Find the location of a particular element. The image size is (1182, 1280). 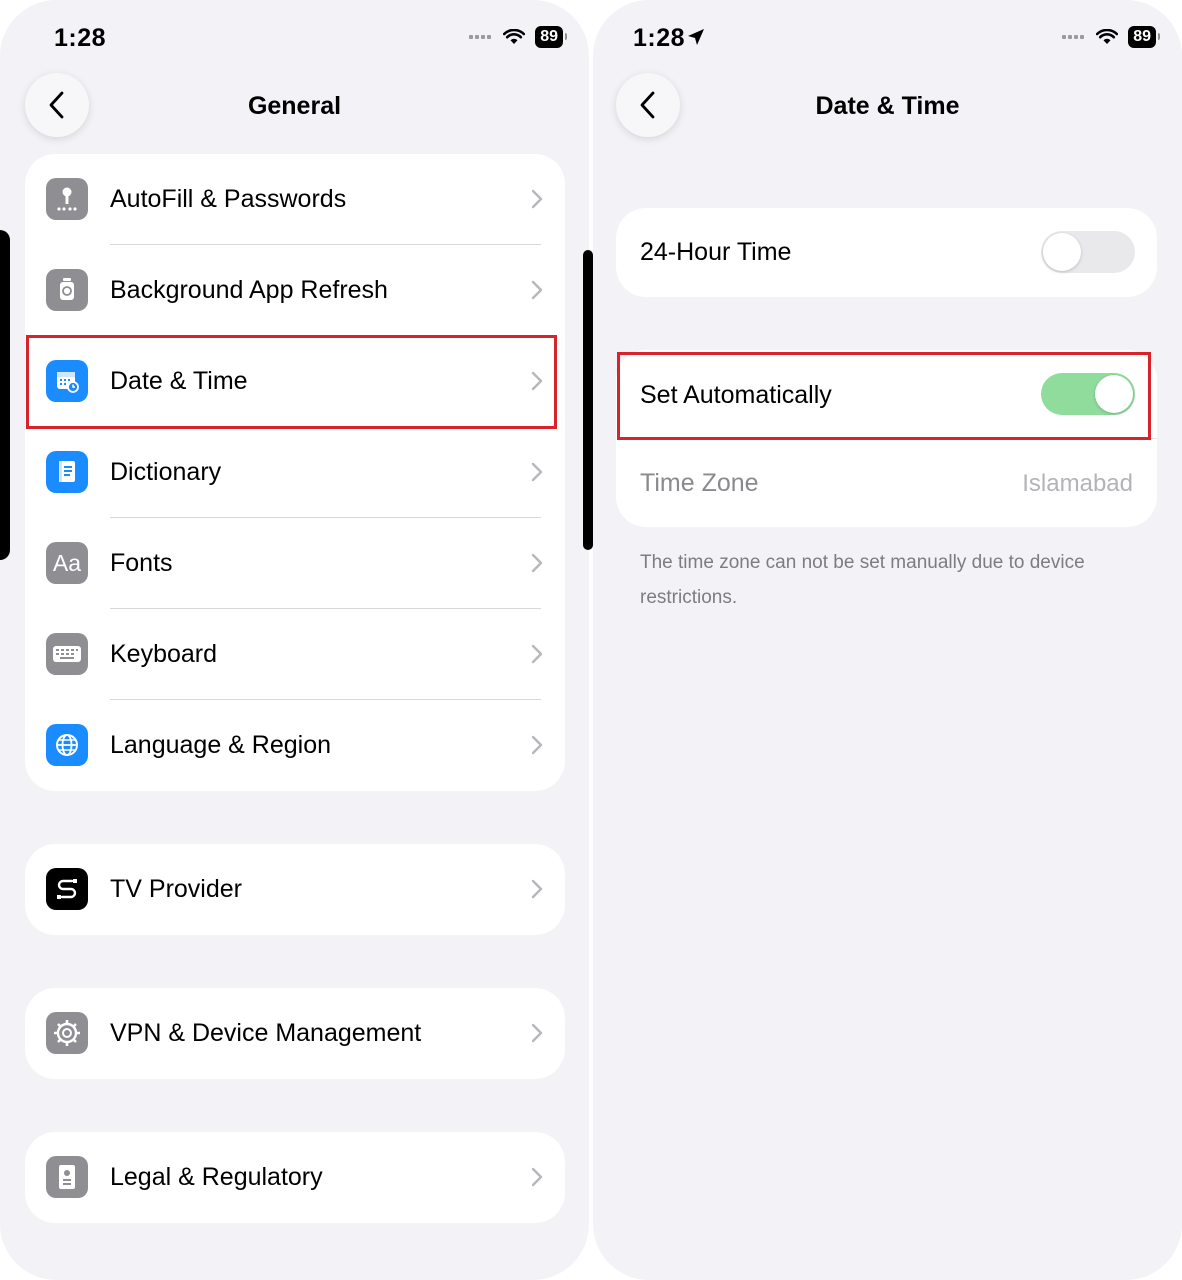

row-label: Background App Refresh is located at coordinates (249, 290).